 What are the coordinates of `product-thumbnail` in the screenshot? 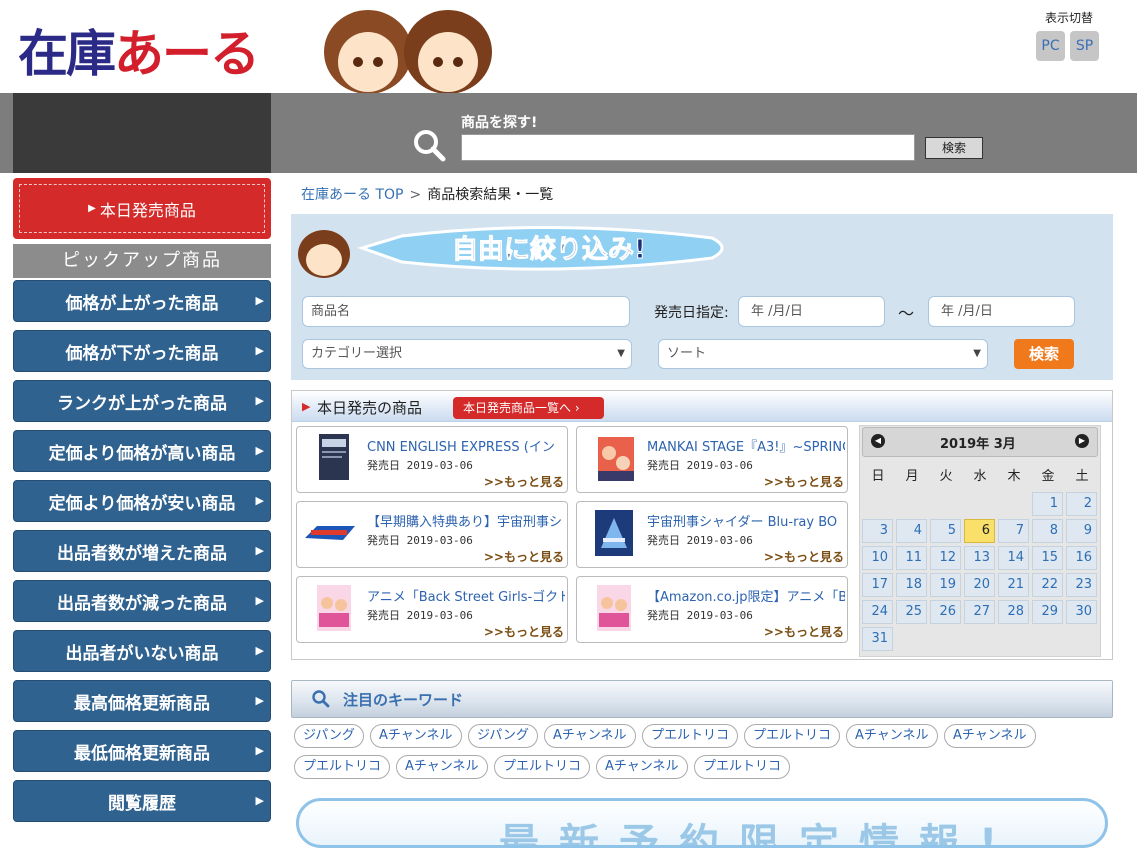 It's located at (330, 533).